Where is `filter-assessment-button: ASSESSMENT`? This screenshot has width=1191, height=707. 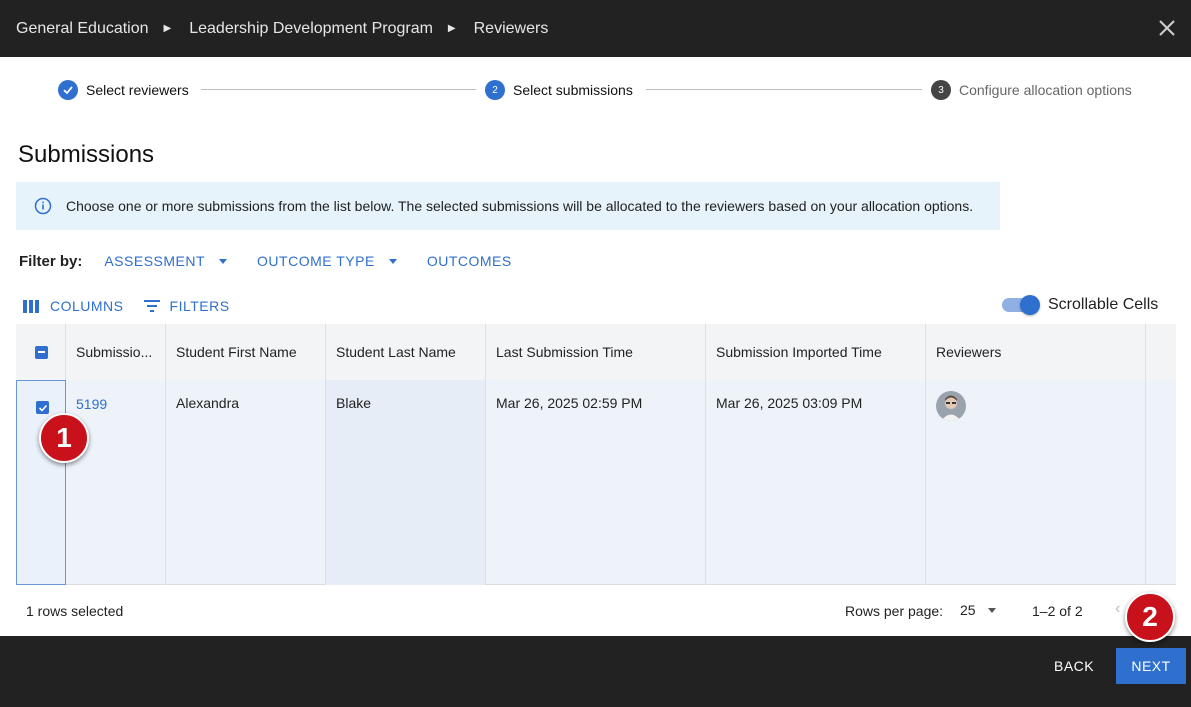 filter-assessment-button: ASSESSMENT is located at coordinates (166, 261).